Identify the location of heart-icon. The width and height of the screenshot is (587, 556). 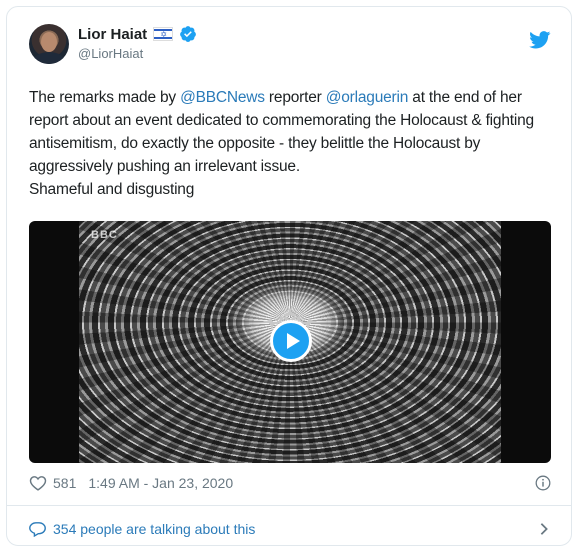
(38, 483).